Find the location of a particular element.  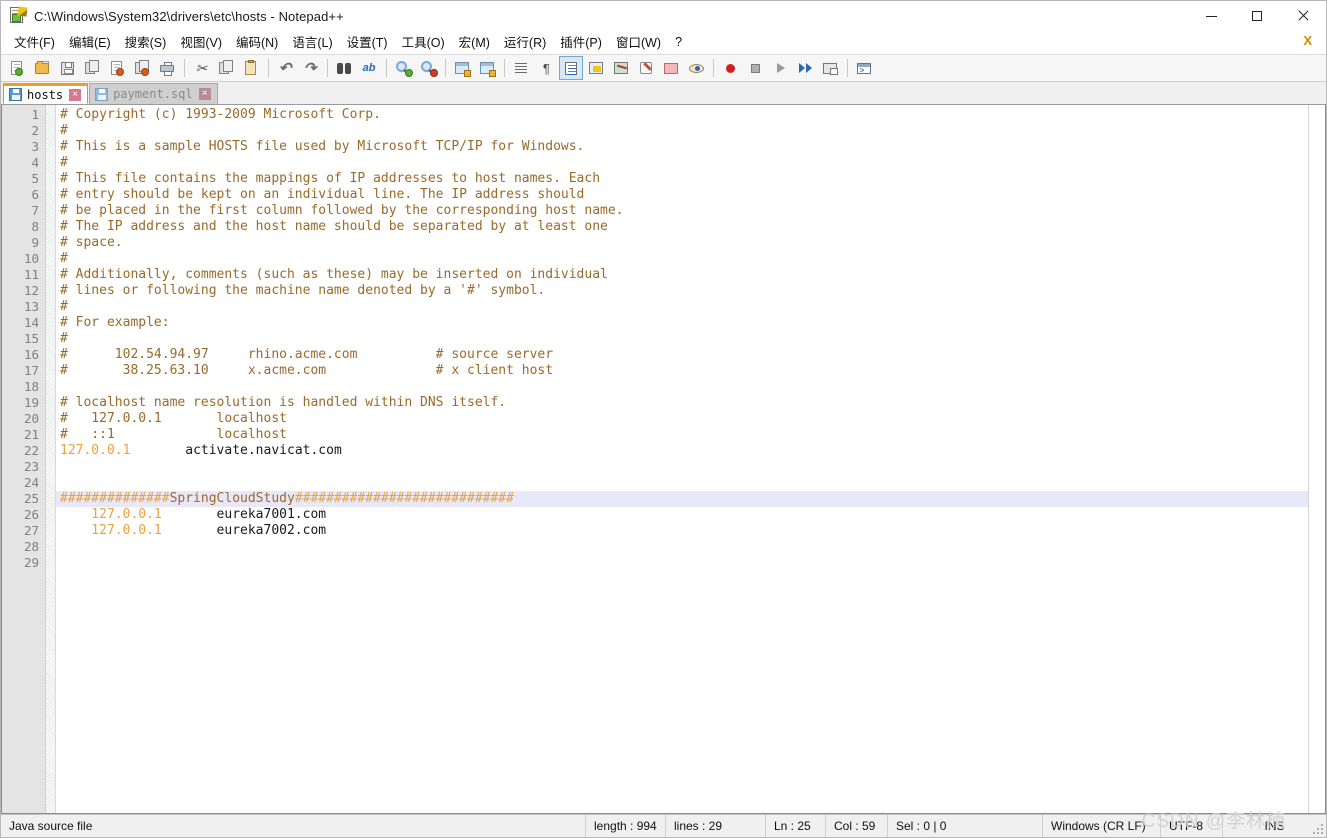

code-line: 127.0.0.1 eureka7002.com is located at coordinates (682, 531).